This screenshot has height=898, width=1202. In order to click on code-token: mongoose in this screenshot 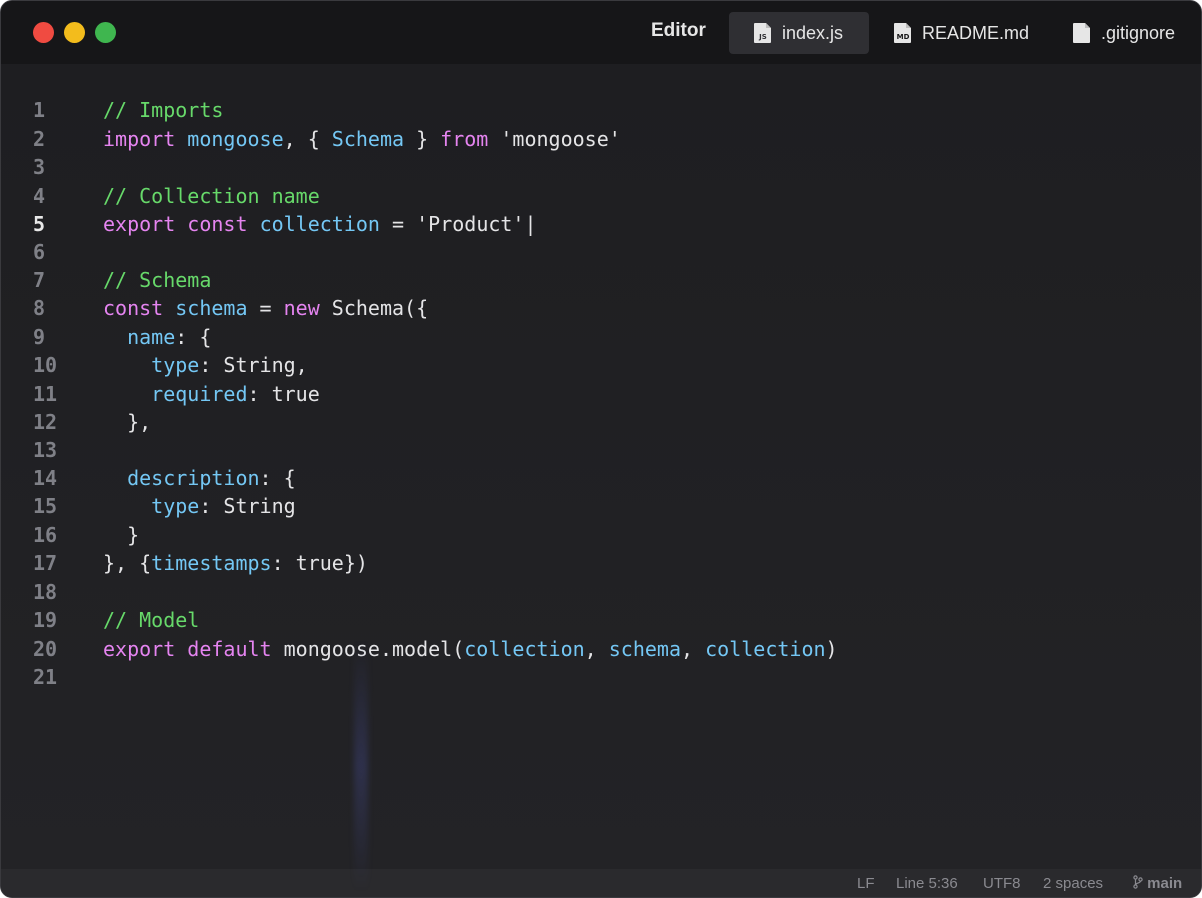, I will do `click(235, 139)`.